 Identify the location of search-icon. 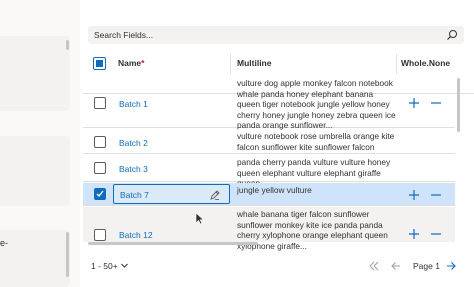
(452, 35).